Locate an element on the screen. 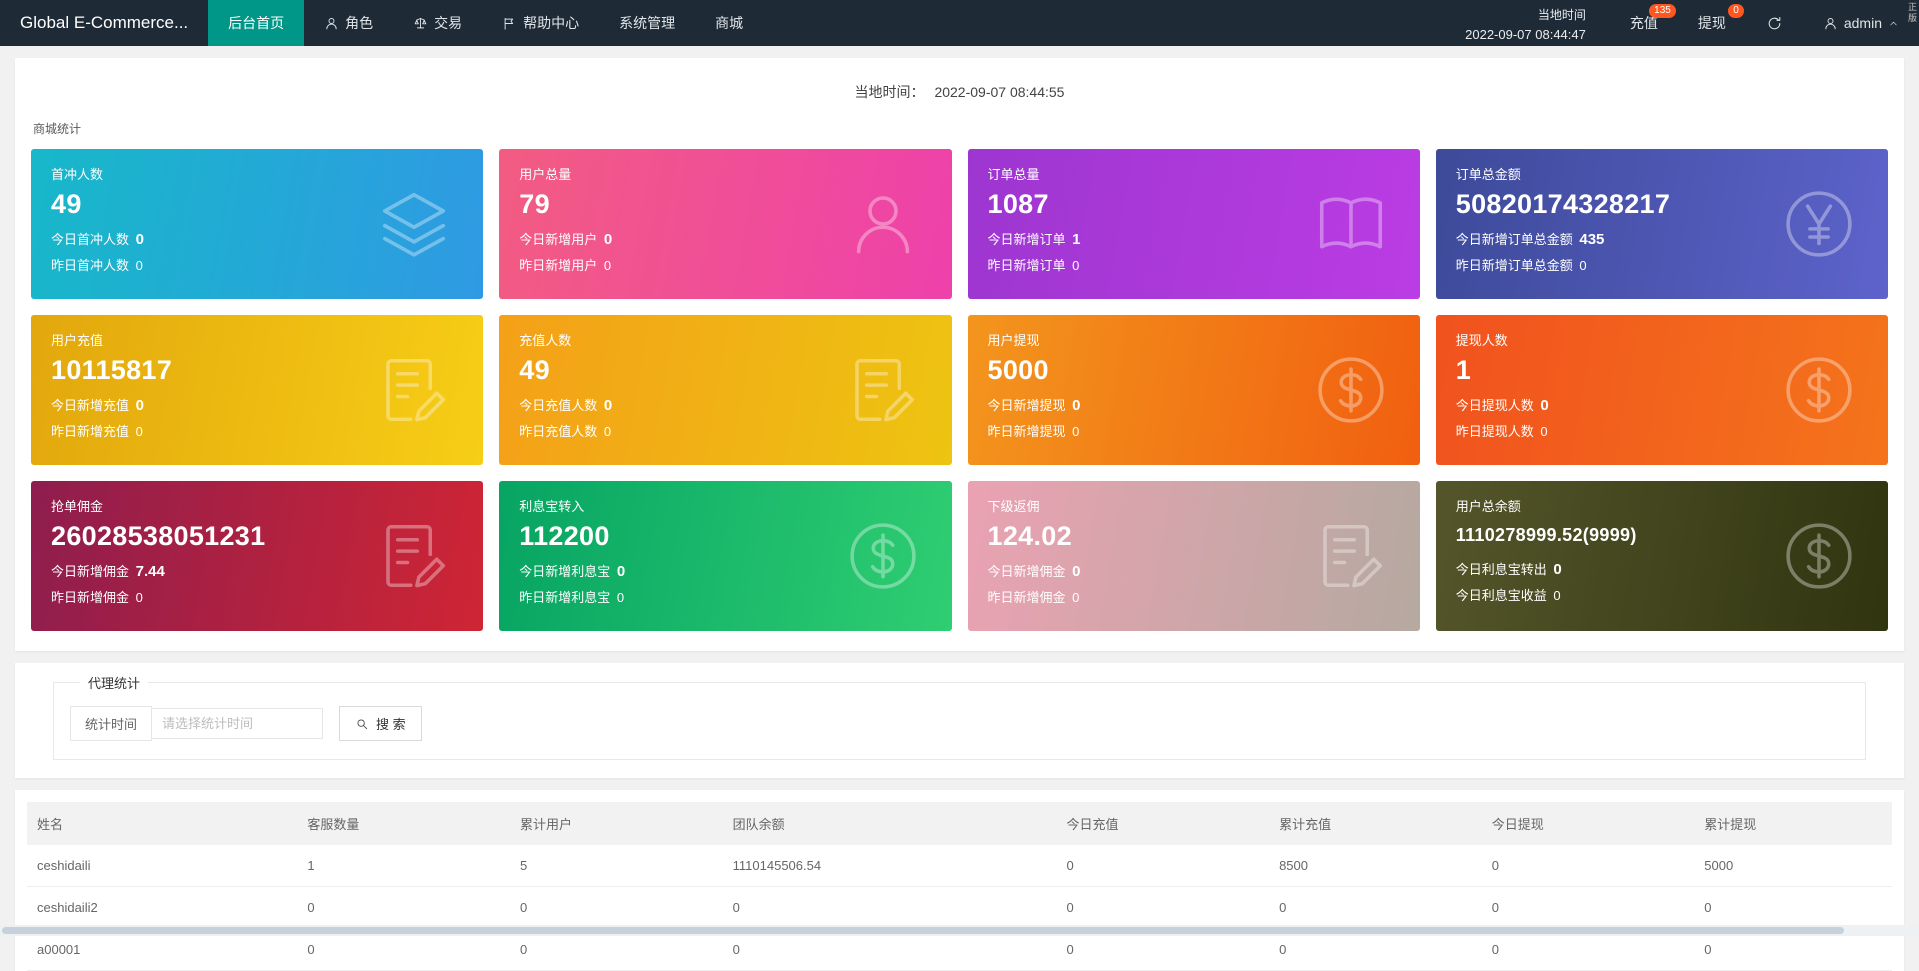 The image size is (1919, 971). nav-item-dashboard: 后台首页 is located at coordinates (256, 23).